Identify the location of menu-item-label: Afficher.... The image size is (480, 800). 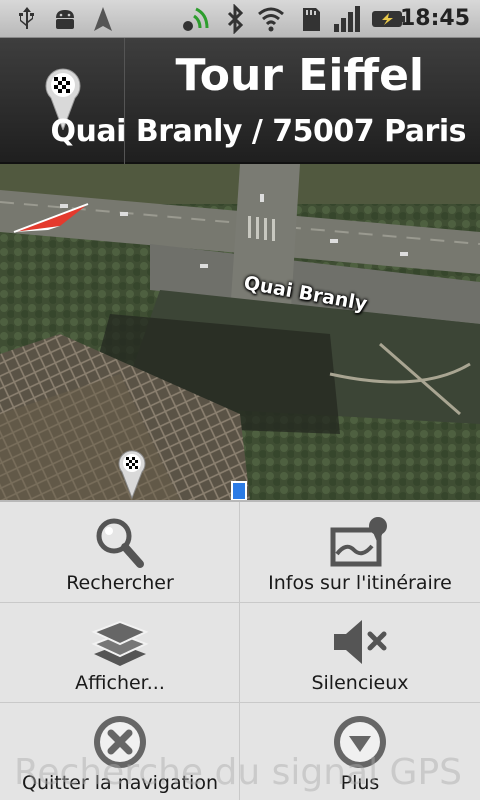
(120, 683).